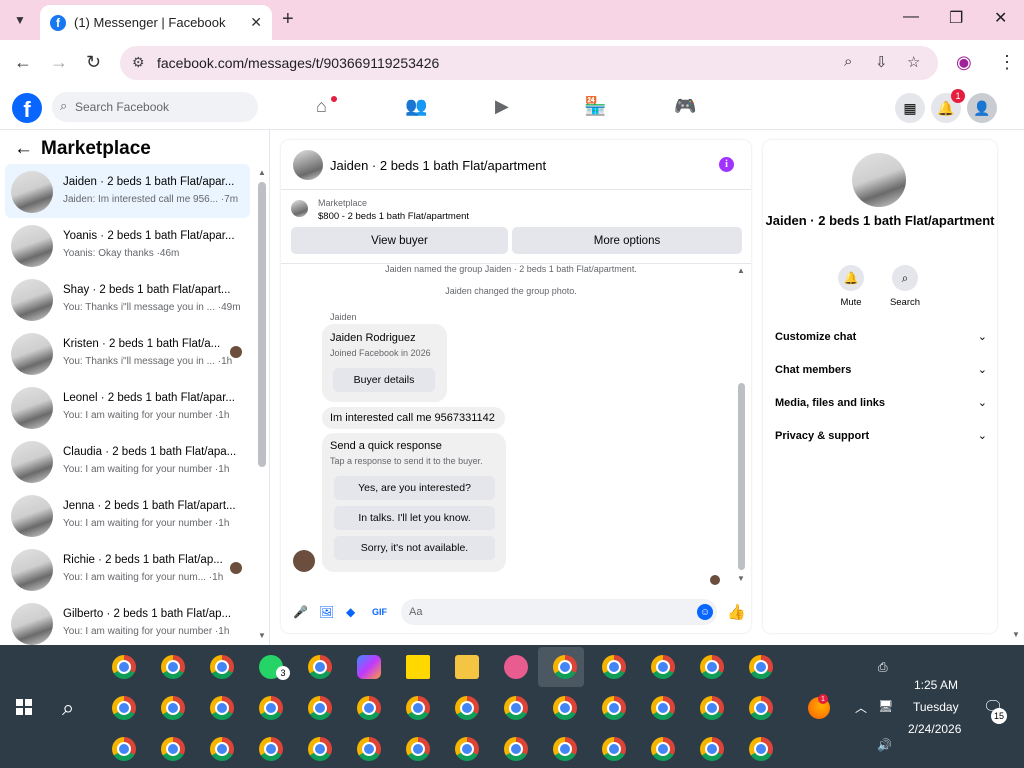 The height and width of the screenshot is (768, 1024). What do you see at coordinates (24, 707) in the screenshot?
I see `start-windows-icon` at bounding box center [24, 707].